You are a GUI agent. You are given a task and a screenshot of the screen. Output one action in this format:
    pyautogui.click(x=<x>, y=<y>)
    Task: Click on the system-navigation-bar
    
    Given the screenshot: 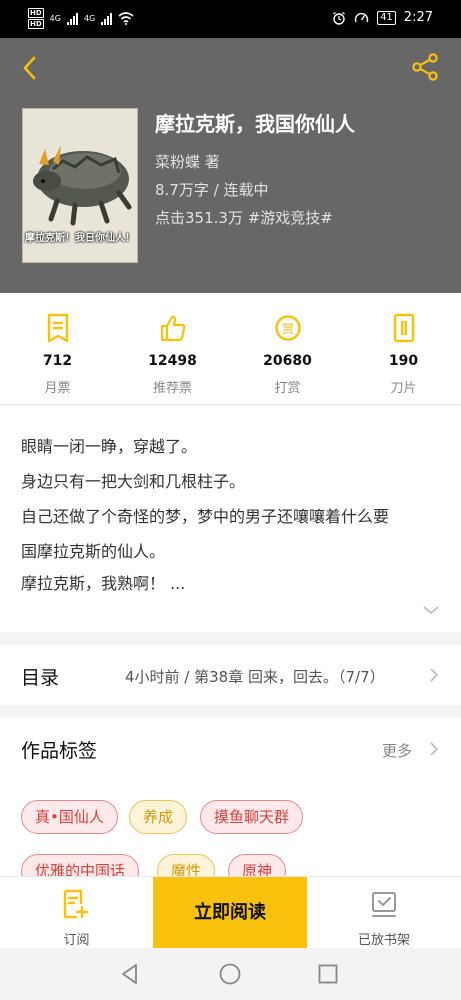 What is the action you would take?
    pyautogui.click(x=230, y=974)
    